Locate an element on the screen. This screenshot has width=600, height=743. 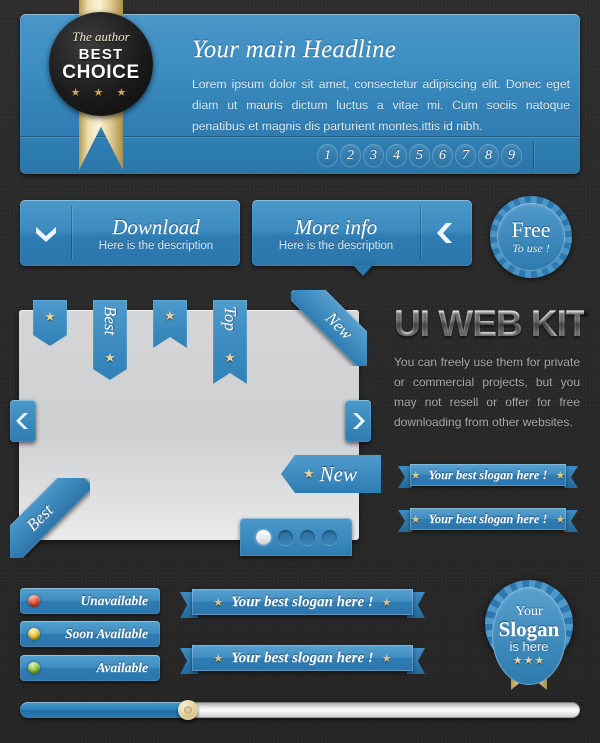
download-button: Download Here is the description is located at coordinates (130, 233).